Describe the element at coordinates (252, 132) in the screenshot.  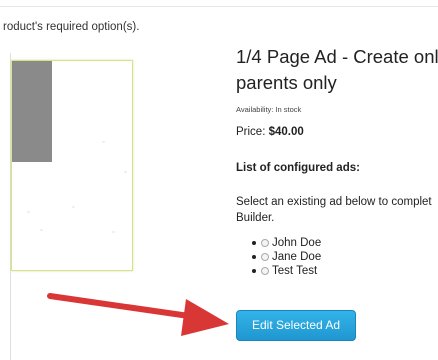
I see `price-label: Price:` at that location.